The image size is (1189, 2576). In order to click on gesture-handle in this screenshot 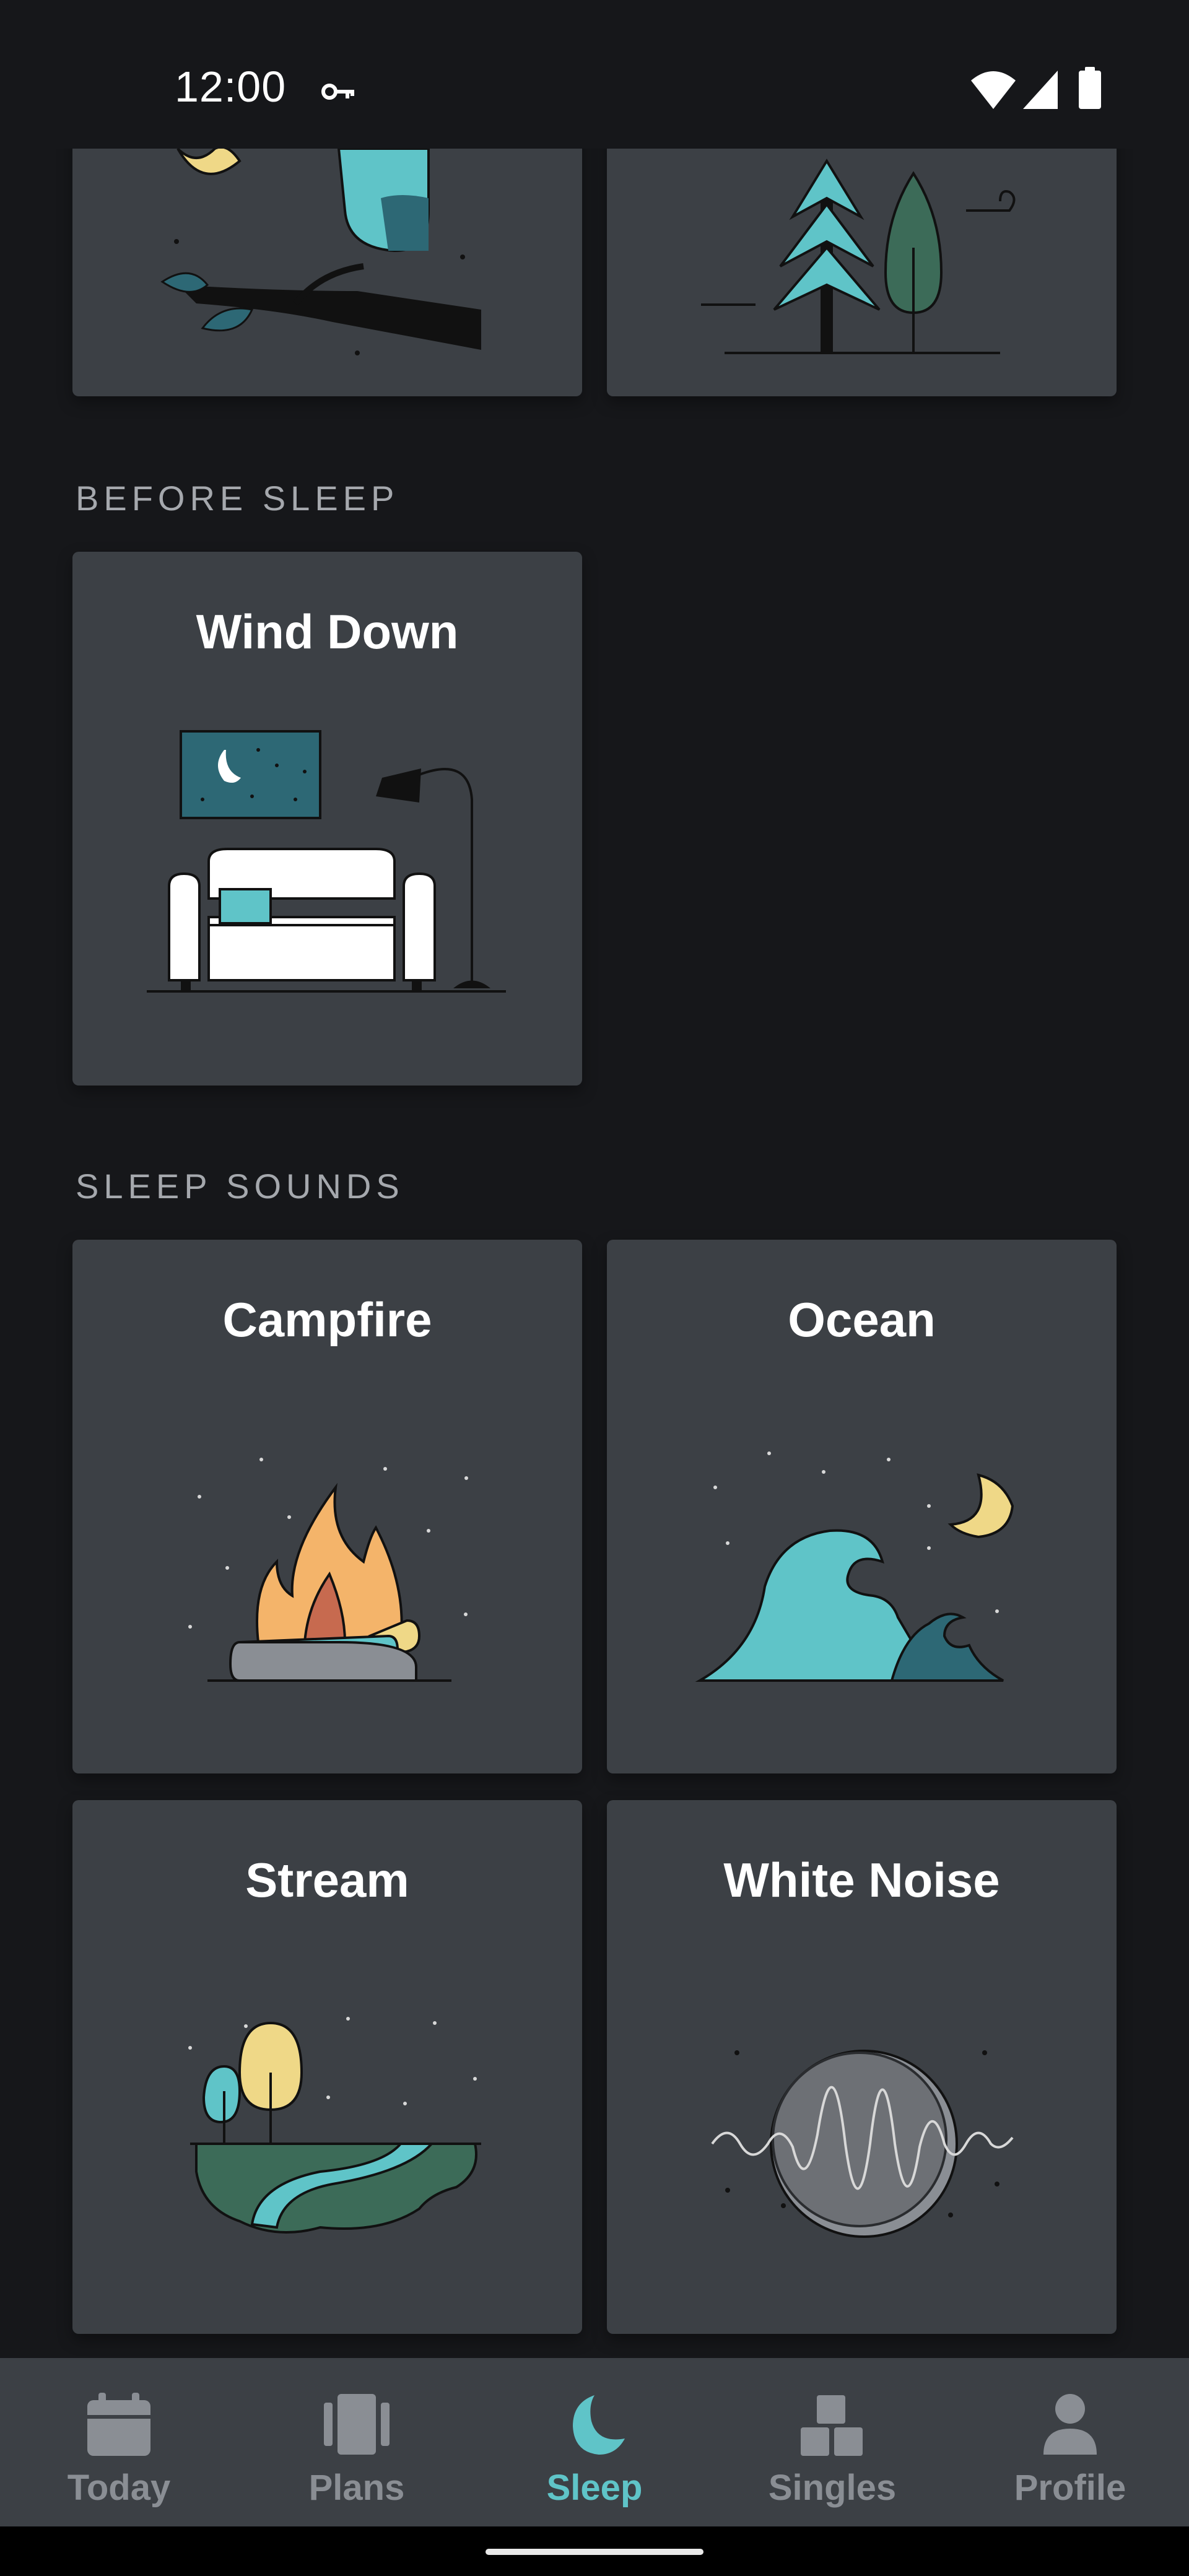, I will do `click(594, 2552)`.